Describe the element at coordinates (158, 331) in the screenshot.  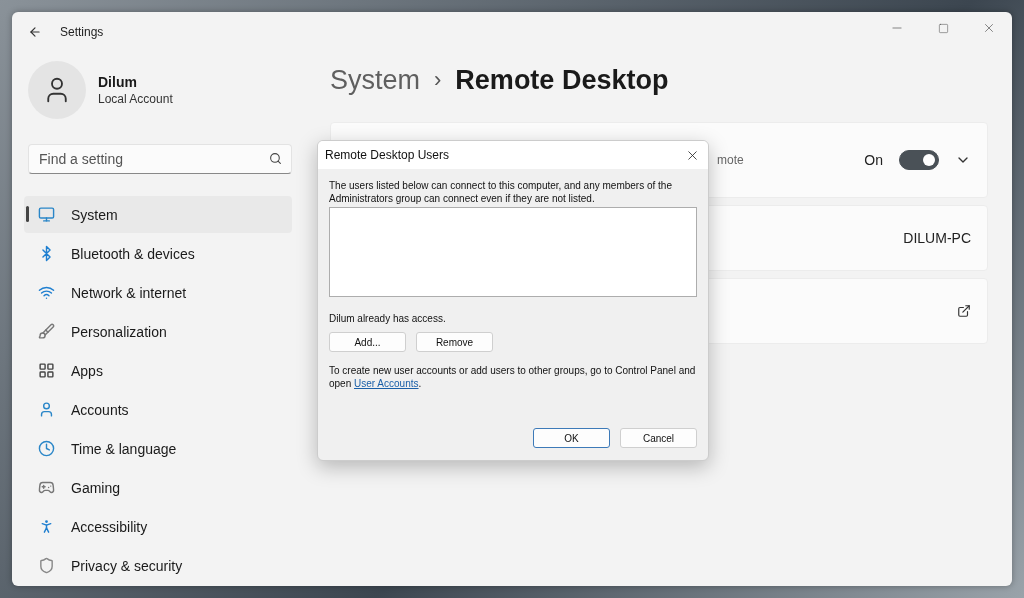
I see `sidebar-item: Personalization` at that location.